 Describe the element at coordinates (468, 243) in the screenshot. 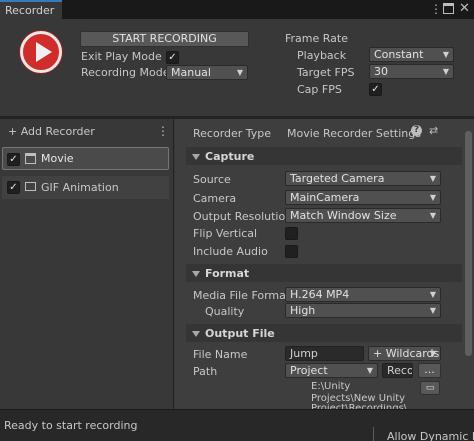

I see `scrollbar-thumb` at that location.